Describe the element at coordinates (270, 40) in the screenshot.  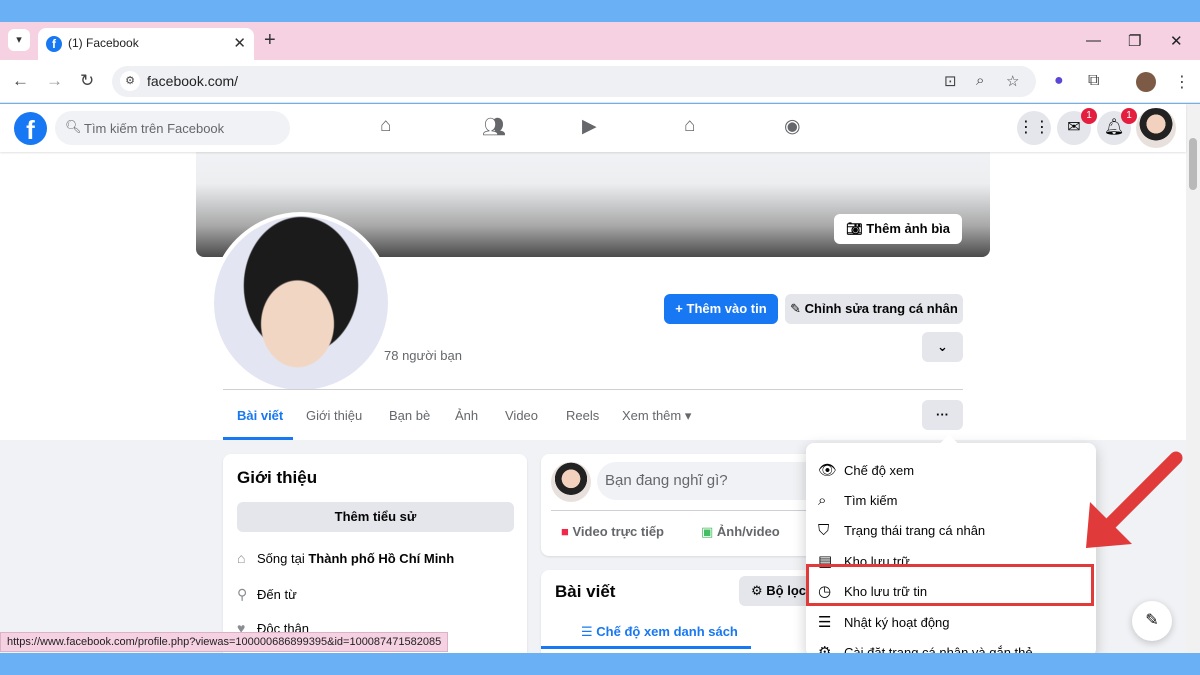
I see `new-tab-button: +` at that location.